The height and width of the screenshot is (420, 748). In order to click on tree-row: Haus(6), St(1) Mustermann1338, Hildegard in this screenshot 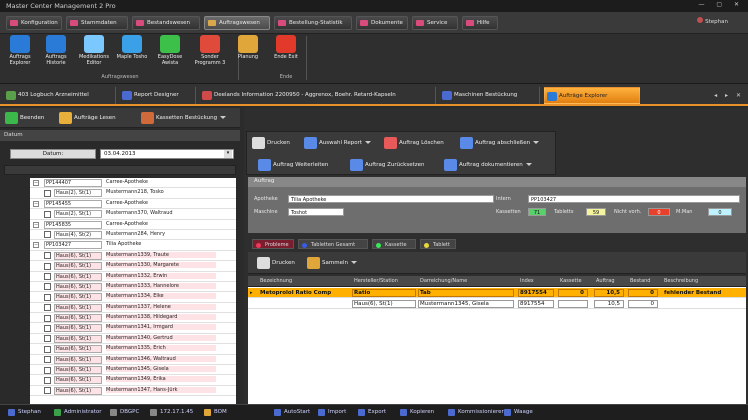, I will do `click(133, 318)`.